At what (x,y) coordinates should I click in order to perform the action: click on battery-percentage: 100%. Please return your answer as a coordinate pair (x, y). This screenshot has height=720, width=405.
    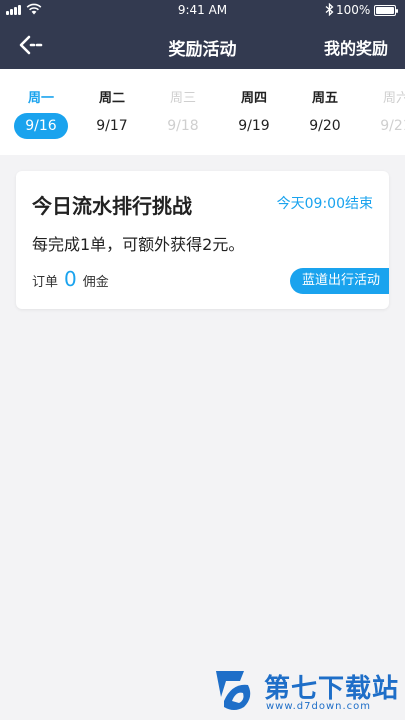
    Looking at the image, I should click on (353, 10).